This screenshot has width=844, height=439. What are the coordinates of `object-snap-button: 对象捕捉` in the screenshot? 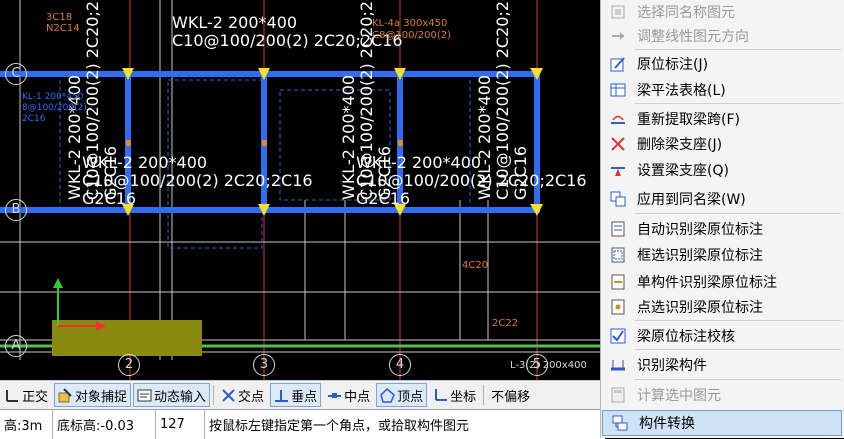 It's located at (93, 395).